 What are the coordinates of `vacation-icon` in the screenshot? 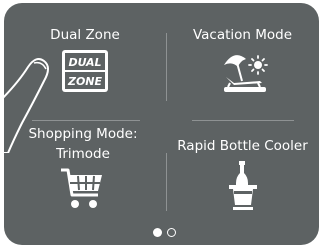 It's located at (246, 73).